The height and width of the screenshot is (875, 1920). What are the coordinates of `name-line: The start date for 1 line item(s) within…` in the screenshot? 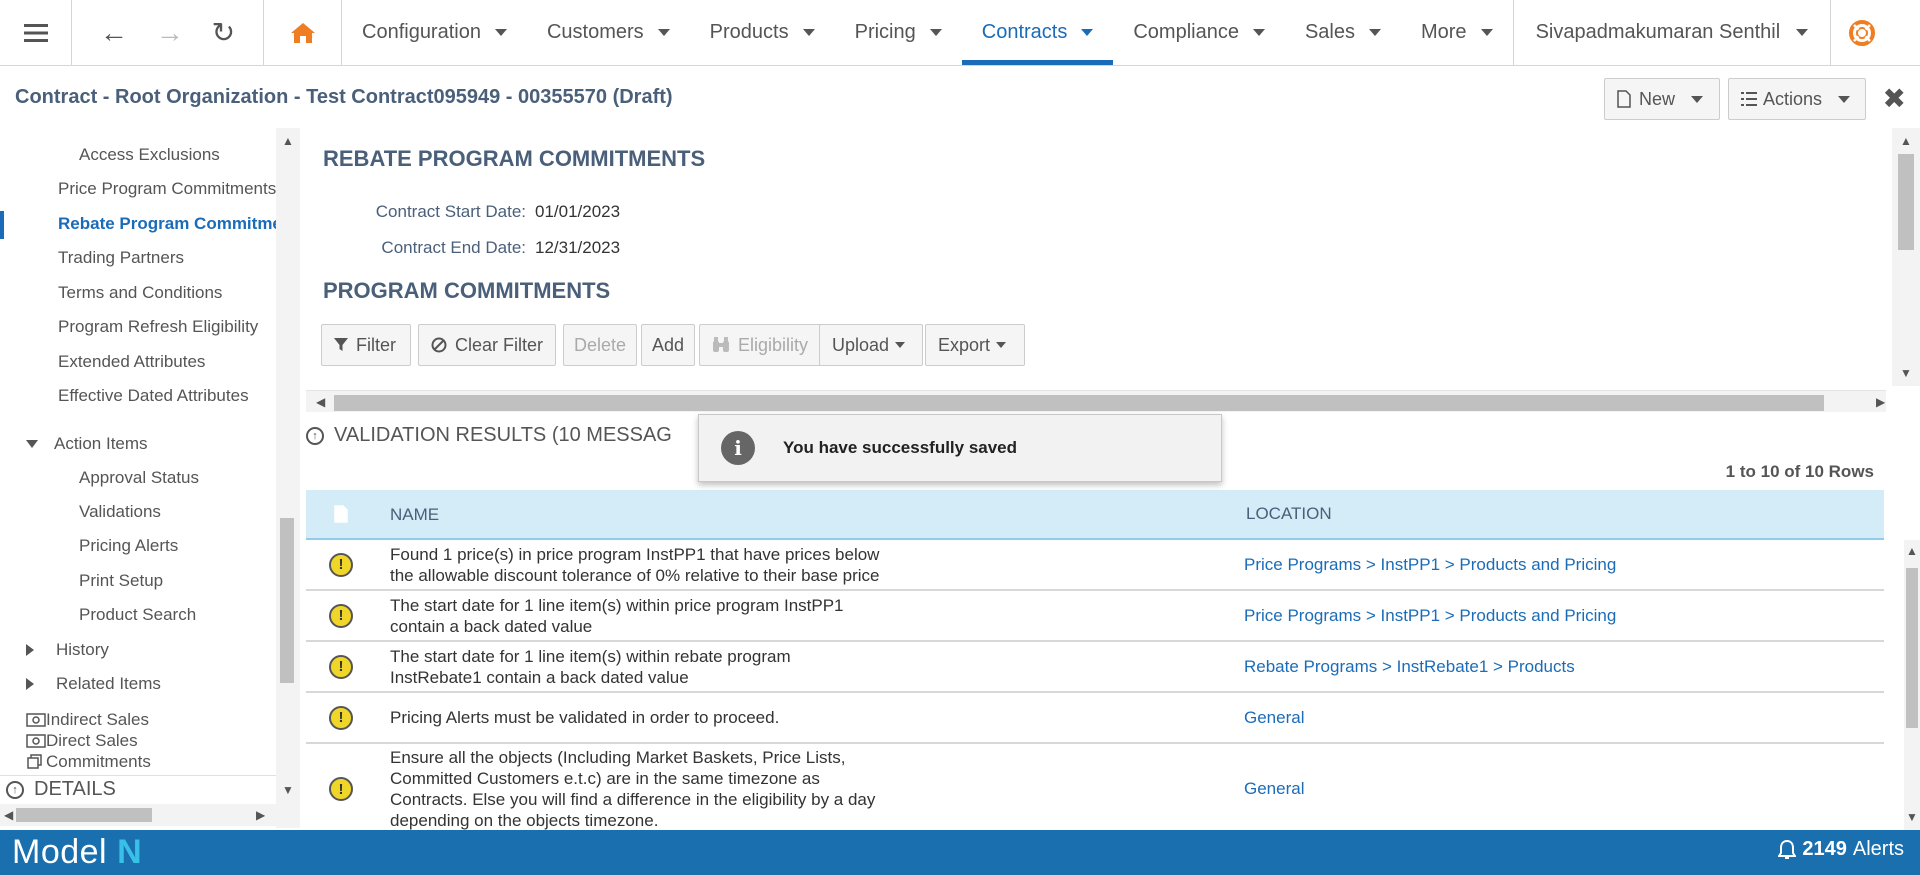 It's located at (617, 605).